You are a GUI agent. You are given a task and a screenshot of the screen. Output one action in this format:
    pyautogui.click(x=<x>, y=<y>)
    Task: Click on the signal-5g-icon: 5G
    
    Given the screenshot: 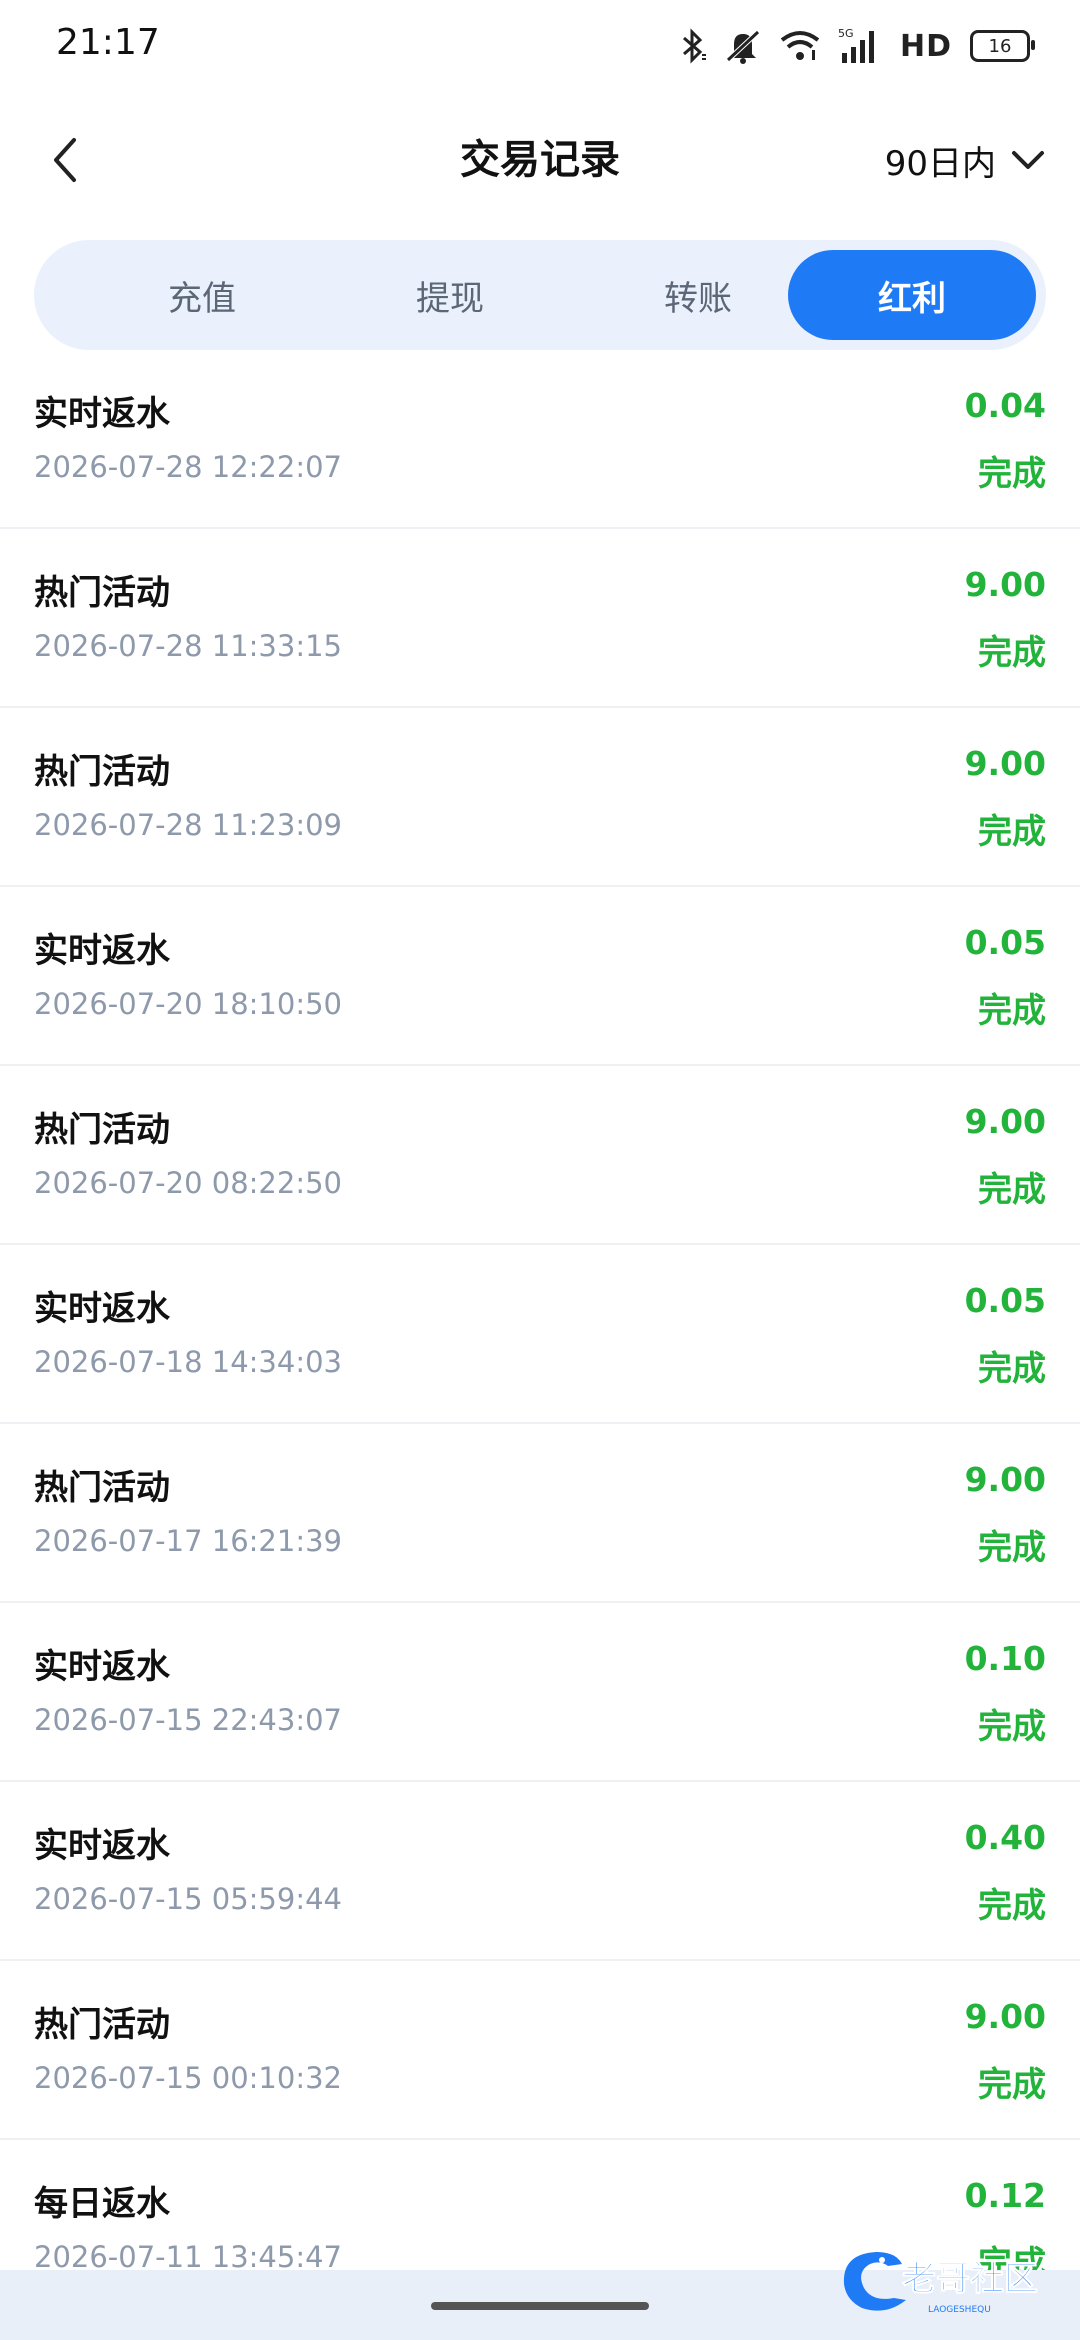 What is the action you would take?
    pyautogui.click(x=860, y=46)
    